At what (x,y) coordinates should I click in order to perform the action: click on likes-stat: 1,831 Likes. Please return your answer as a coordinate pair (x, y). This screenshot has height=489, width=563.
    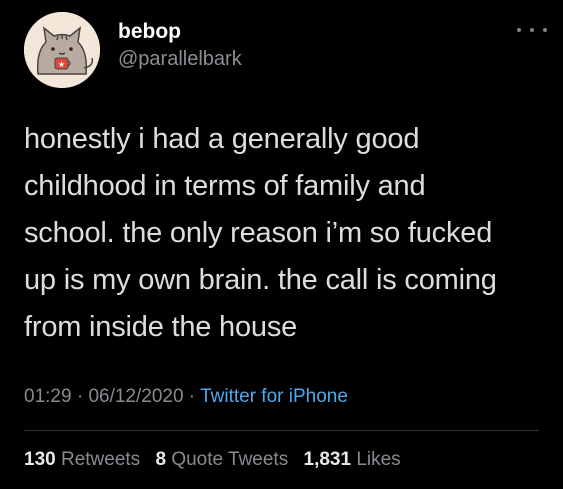
    Looking at the image, I should click on (352, 459).